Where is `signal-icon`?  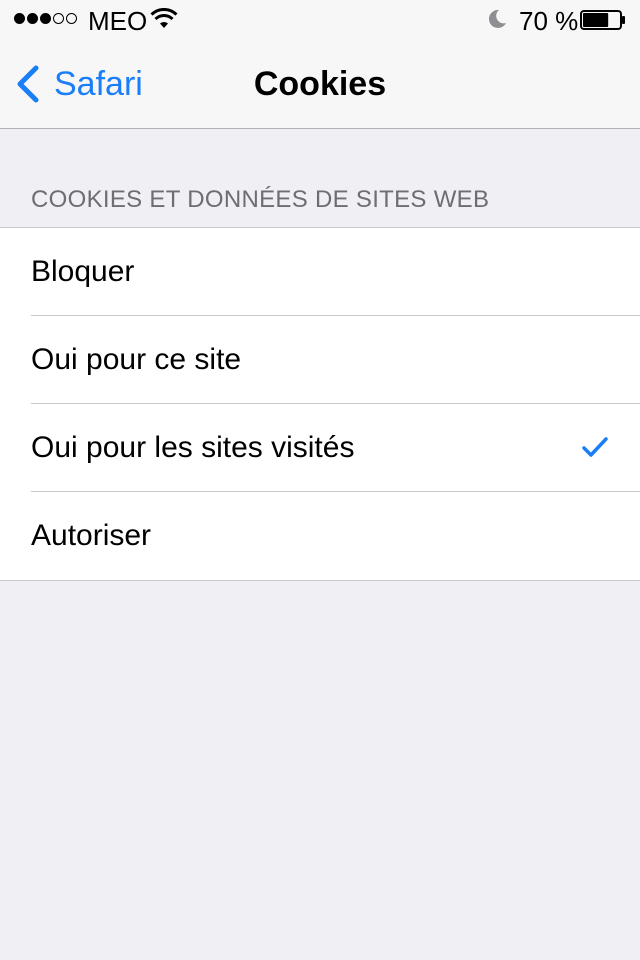 signal-icon is located at coordinates (45, 18).